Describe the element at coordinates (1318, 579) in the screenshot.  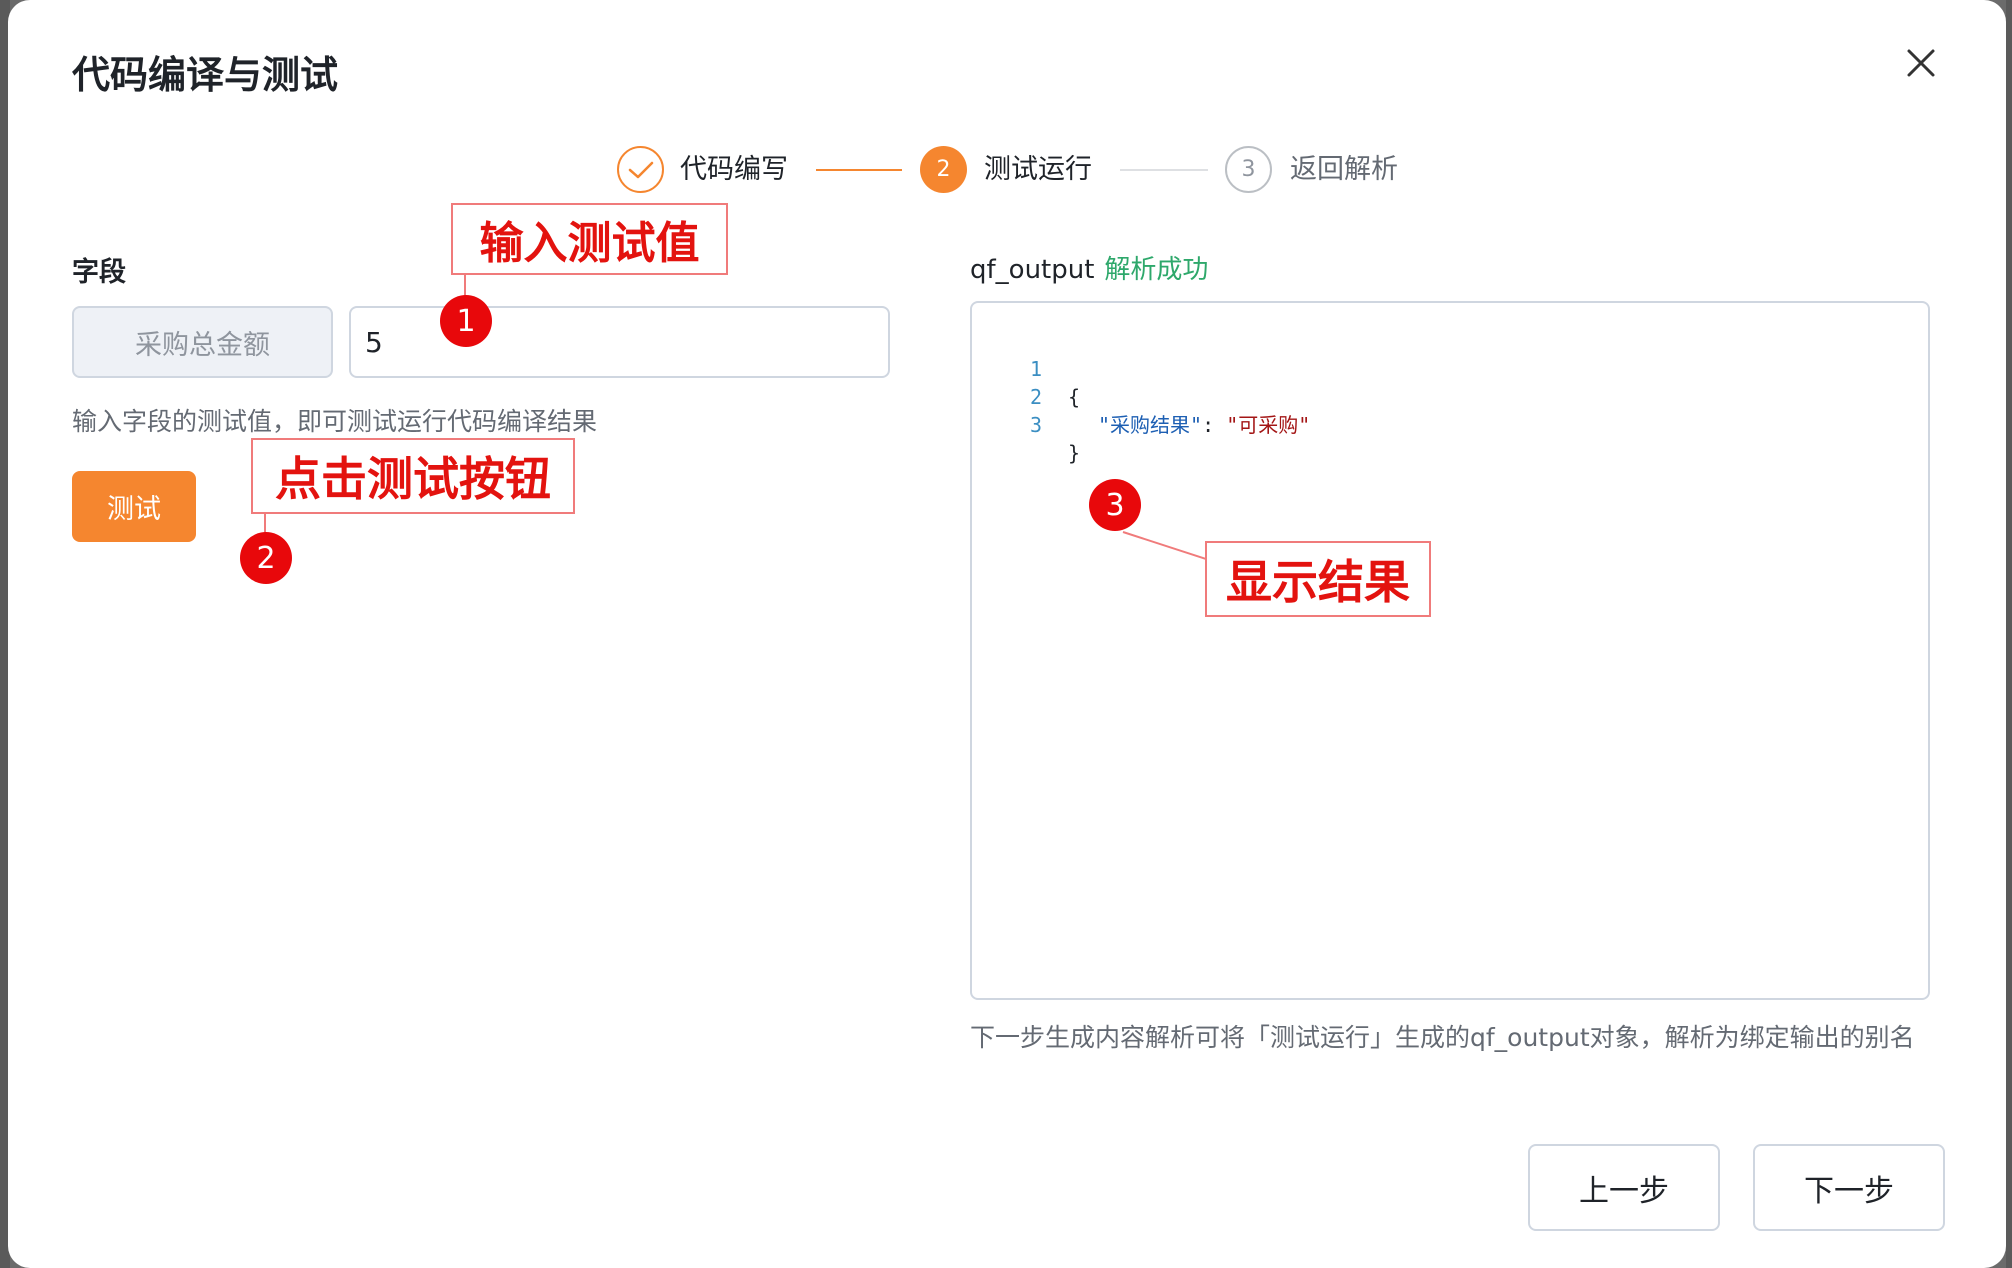
I see `annotation-3-label: 显示结果` at that location.